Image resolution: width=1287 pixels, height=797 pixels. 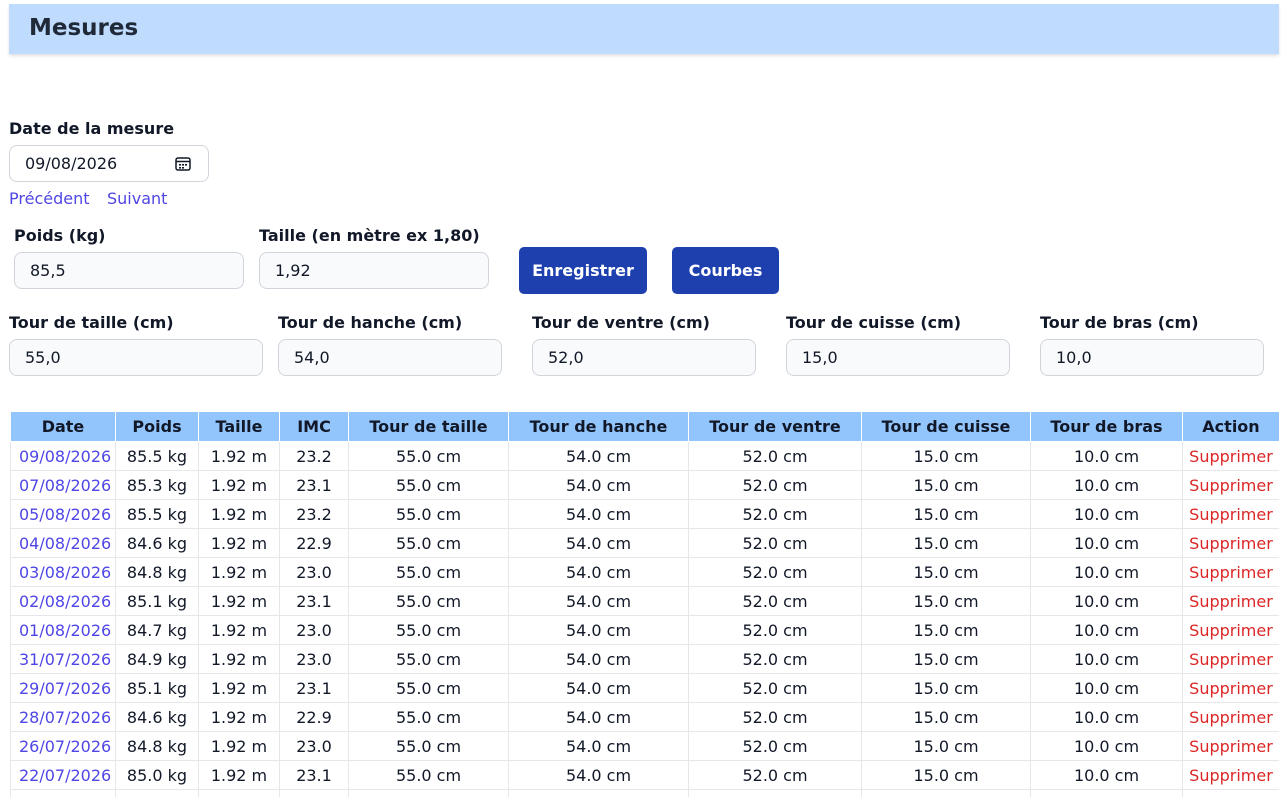 What do you see at coordinates (63, 485) in the screenshot?
I see `row-date-link: 07/08/2026` at bounding box center [63, 485].